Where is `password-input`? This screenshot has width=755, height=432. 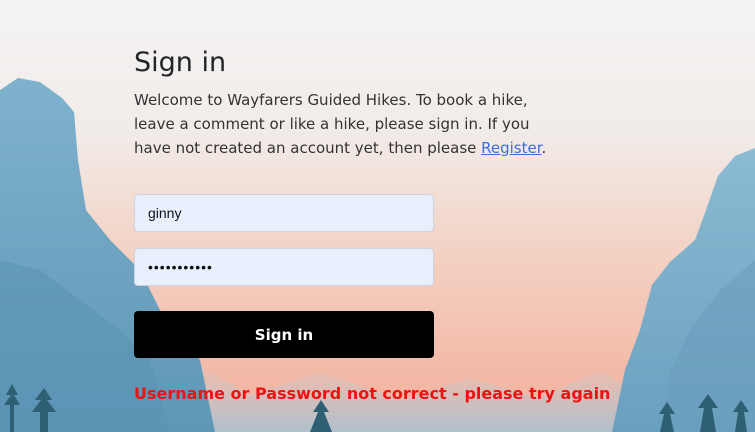 password-input is located at coordinates (284, 267).